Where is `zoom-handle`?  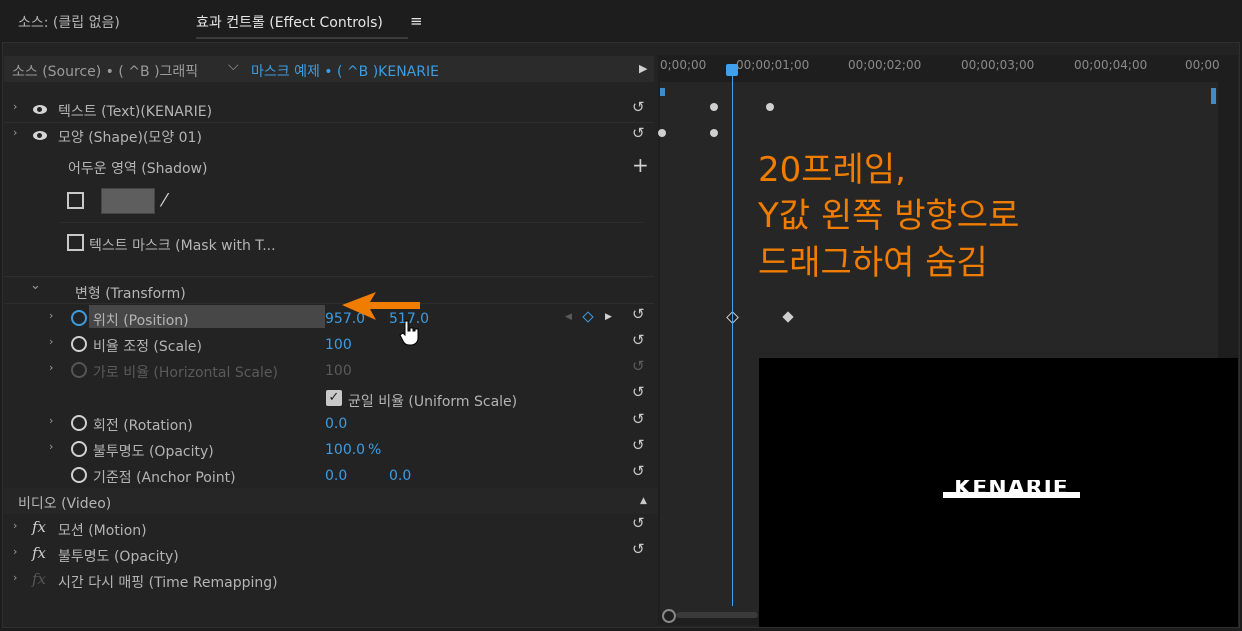 zoom-handle is located at coordinates (669, 616).